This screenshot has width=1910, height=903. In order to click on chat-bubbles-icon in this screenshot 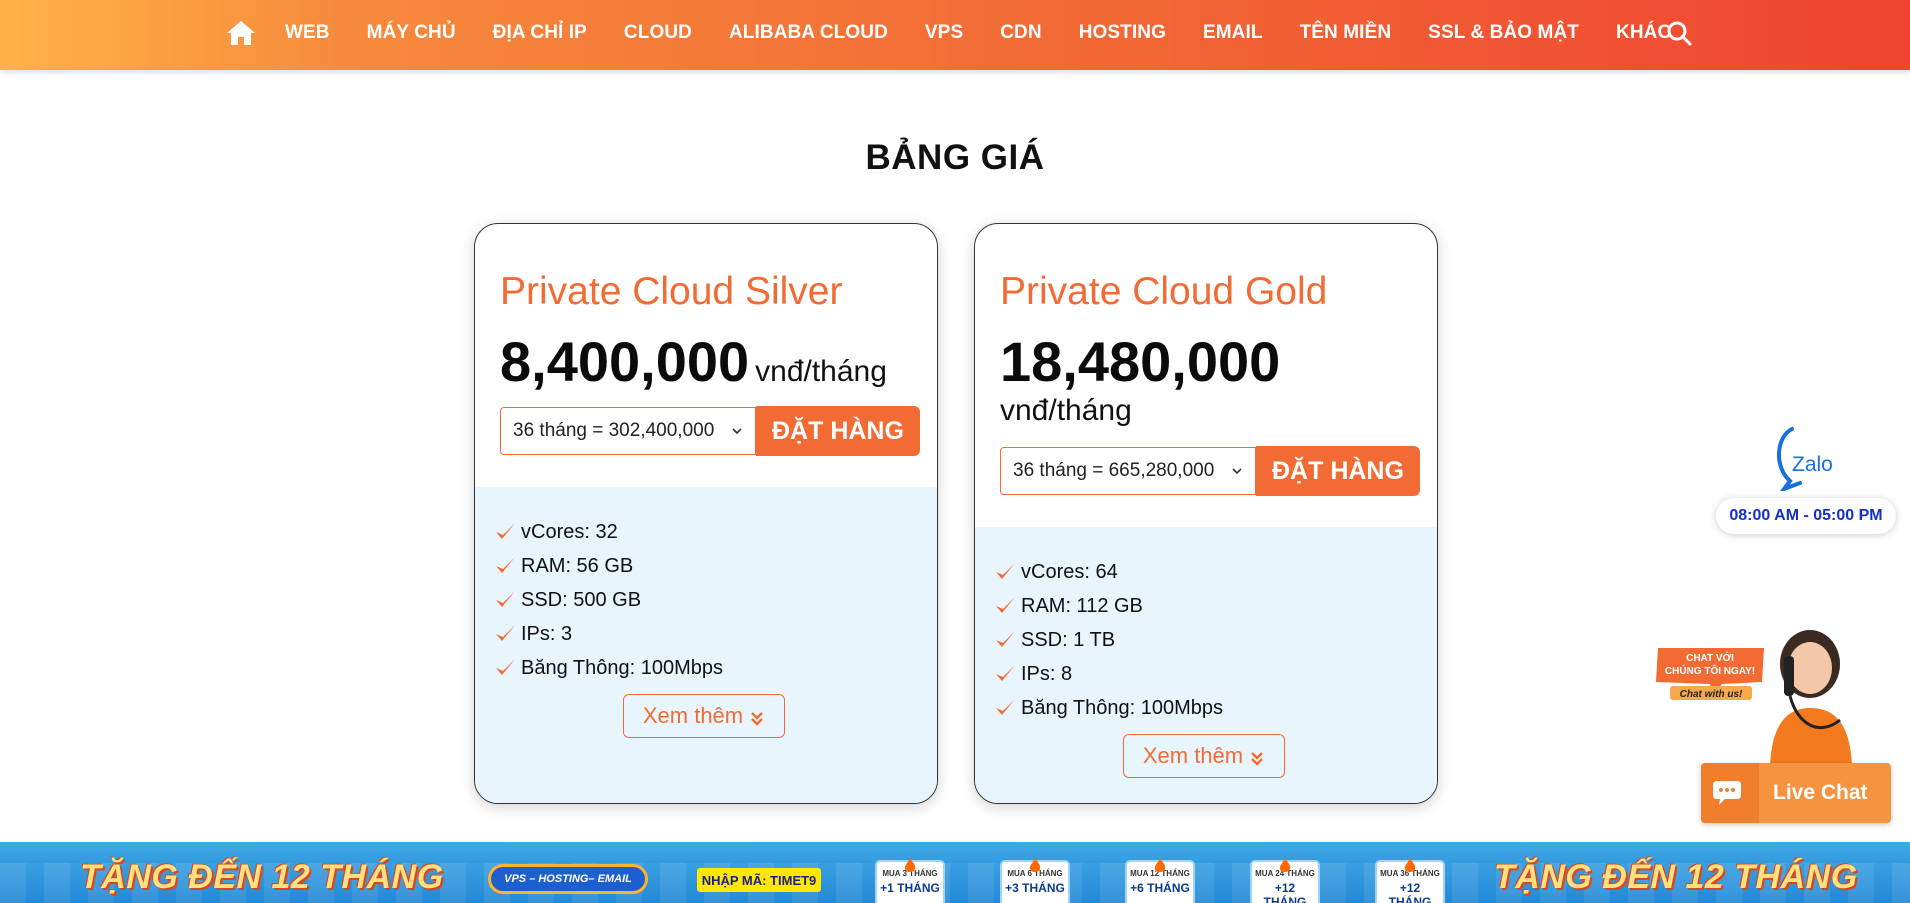, I will do `click(1730, 793)`.